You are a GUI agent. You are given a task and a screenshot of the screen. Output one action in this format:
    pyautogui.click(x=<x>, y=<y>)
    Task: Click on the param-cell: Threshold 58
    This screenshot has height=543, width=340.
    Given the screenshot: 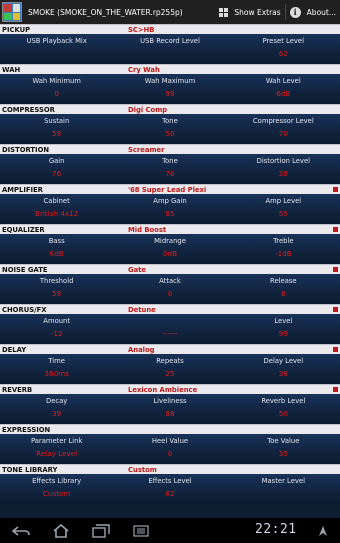 What is the action you would take?
    pyautogui.click(x=56, y=289)
    